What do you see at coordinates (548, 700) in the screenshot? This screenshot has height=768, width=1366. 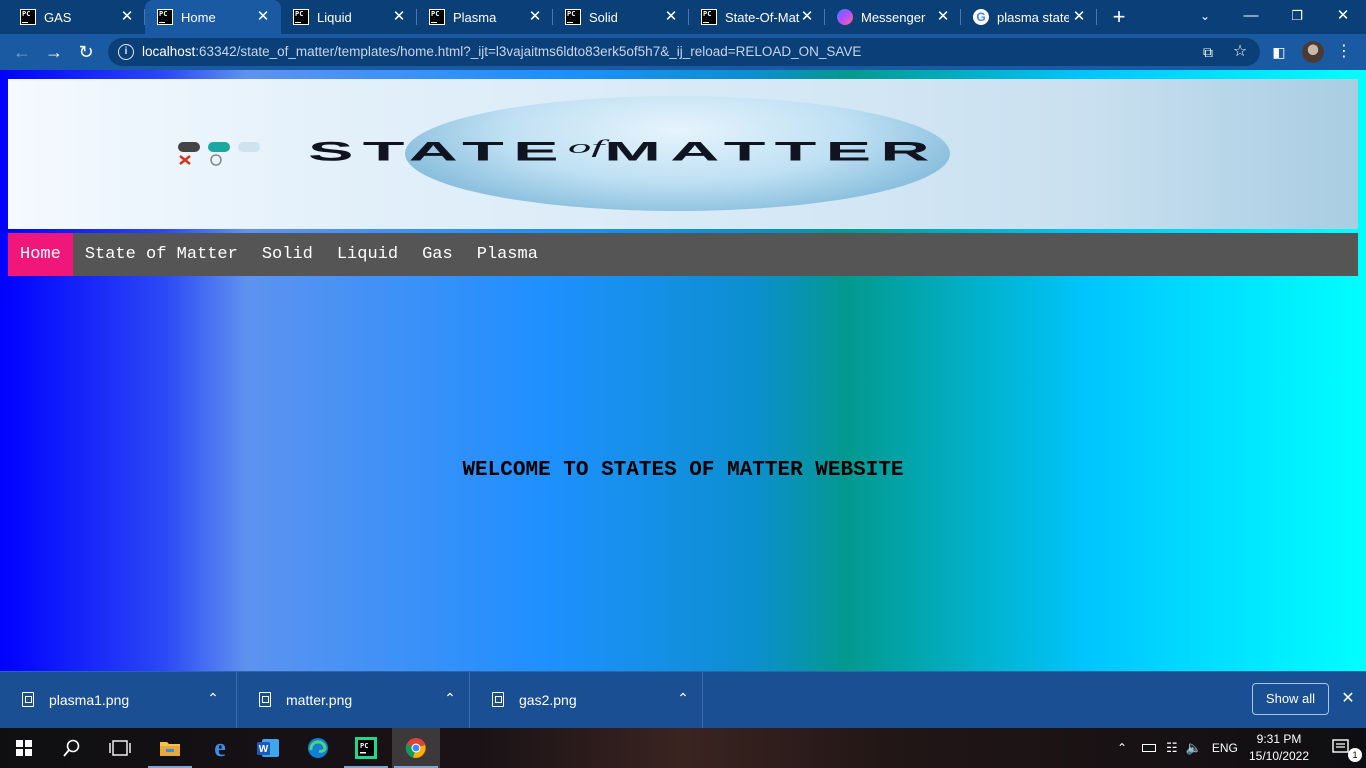 I see `download-filename: gas2.png` at bounding box center [548, 700].